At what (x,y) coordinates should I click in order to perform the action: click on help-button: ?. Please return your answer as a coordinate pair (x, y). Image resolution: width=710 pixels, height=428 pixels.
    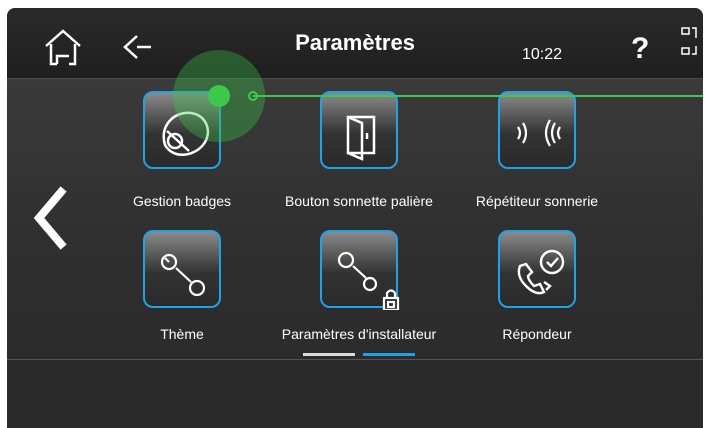
    Looking at the image, I should click on (640, 49).